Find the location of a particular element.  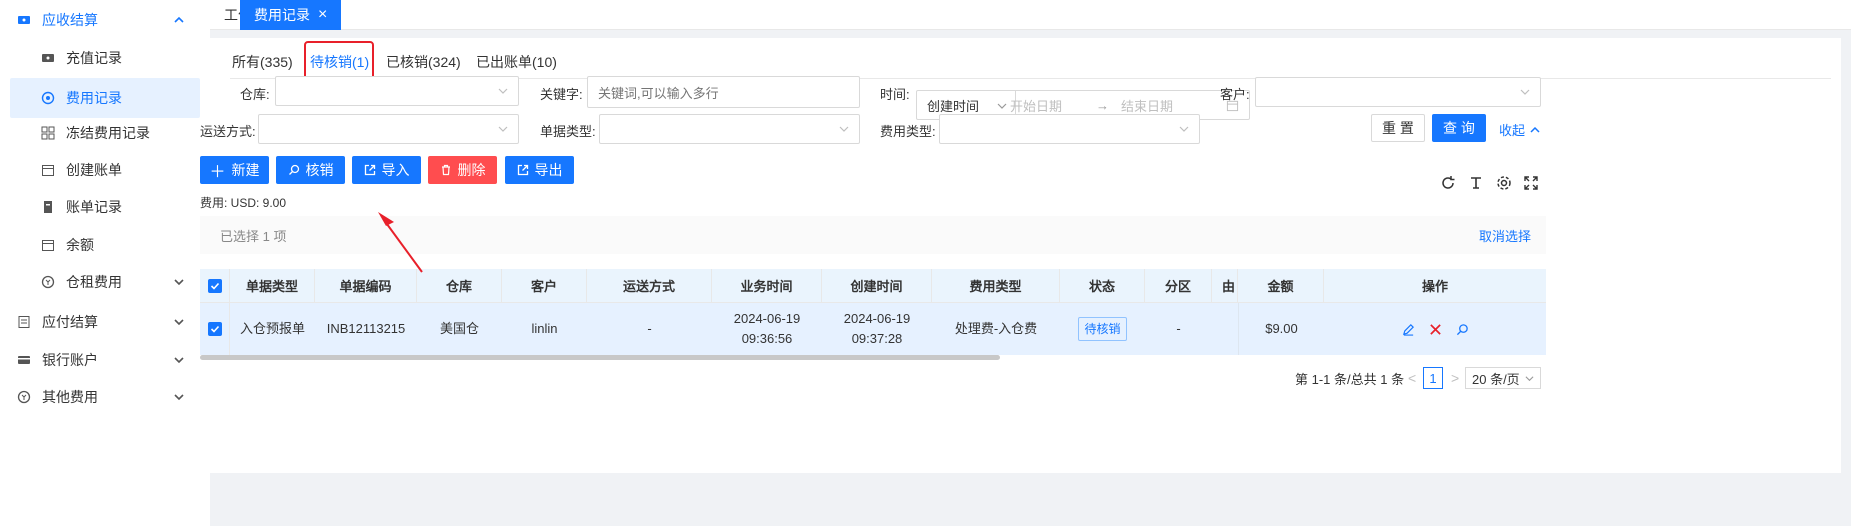

sidebar-item-receivables: 应收结算 is located at coordinates (105, 20).